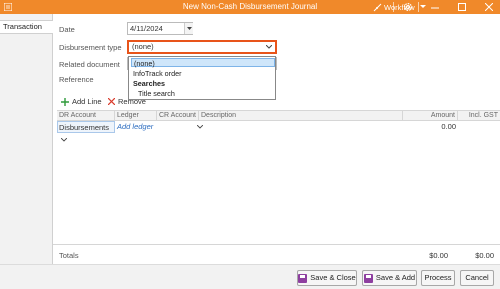 The image size is (500, 289). I want to click on column-header-description: Description, so click(301, 116).